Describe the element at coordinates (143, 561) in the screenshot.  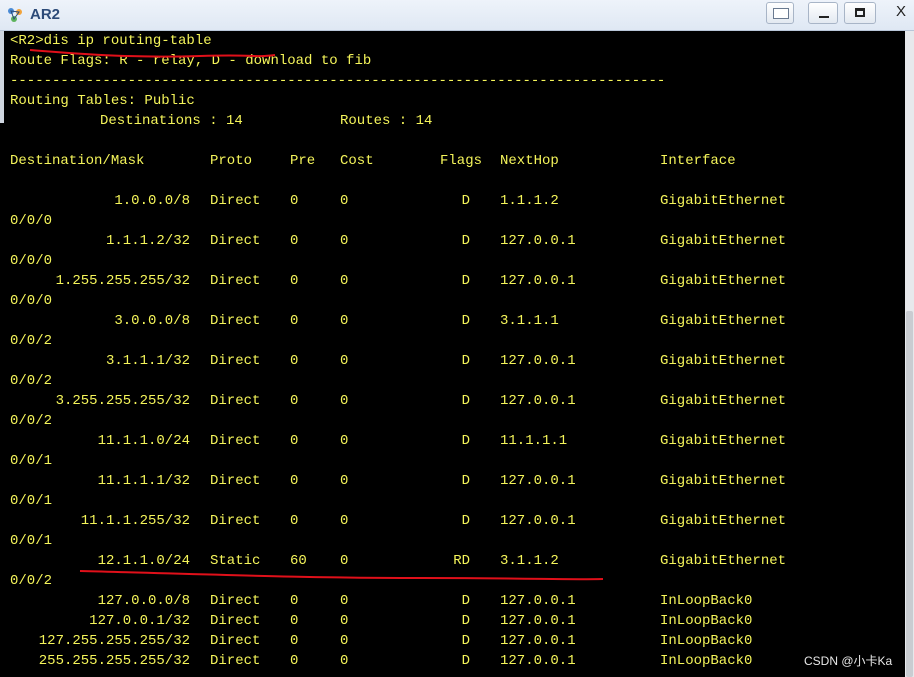
I see `cell-destination: 12.1.1.0/24` at that location.